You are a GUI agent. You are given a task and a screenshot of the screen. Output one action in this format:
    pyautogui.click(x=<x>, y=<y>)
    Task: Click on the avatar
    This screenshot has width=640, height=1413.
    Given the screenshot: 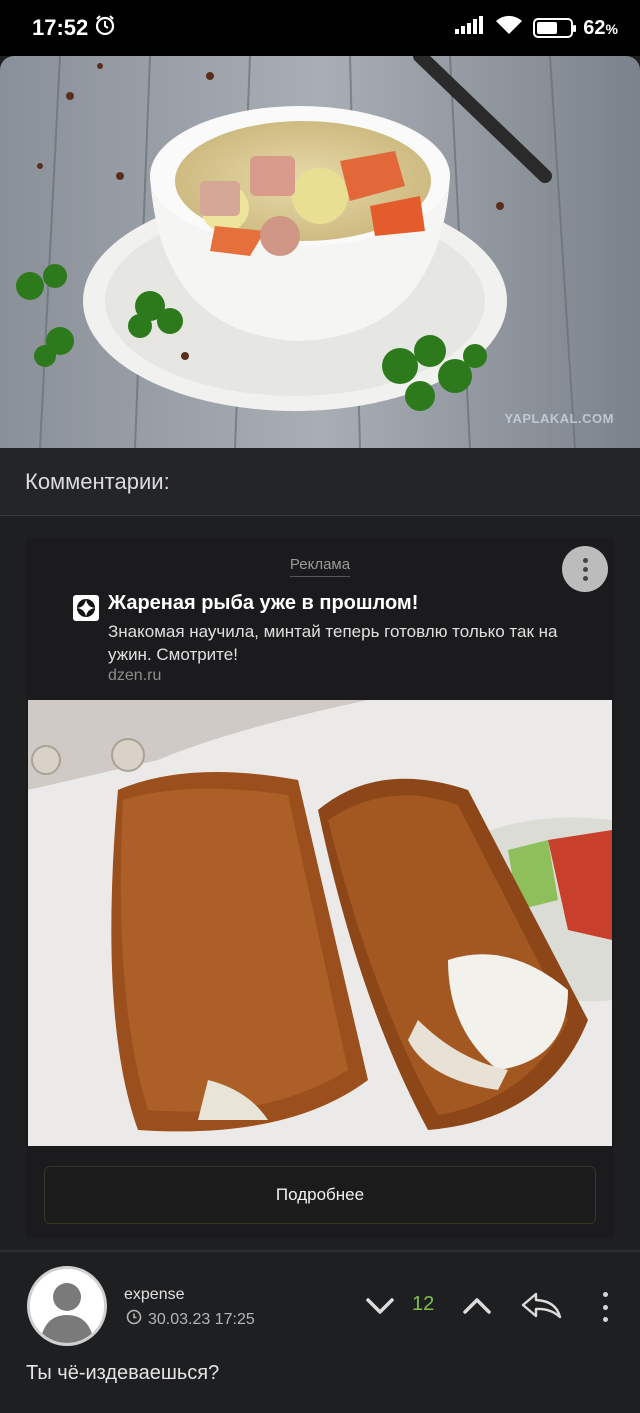 What is the action you would take?
    pyautogui.click(x=67, y=1306)
    